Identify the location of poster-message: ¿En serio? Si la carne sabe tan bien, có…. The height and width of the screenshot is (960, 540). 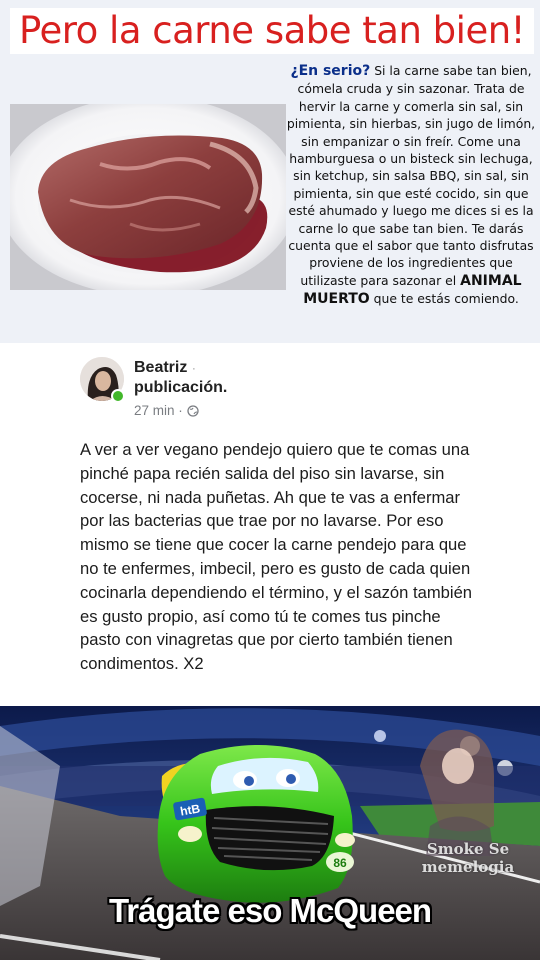
(411, 185).